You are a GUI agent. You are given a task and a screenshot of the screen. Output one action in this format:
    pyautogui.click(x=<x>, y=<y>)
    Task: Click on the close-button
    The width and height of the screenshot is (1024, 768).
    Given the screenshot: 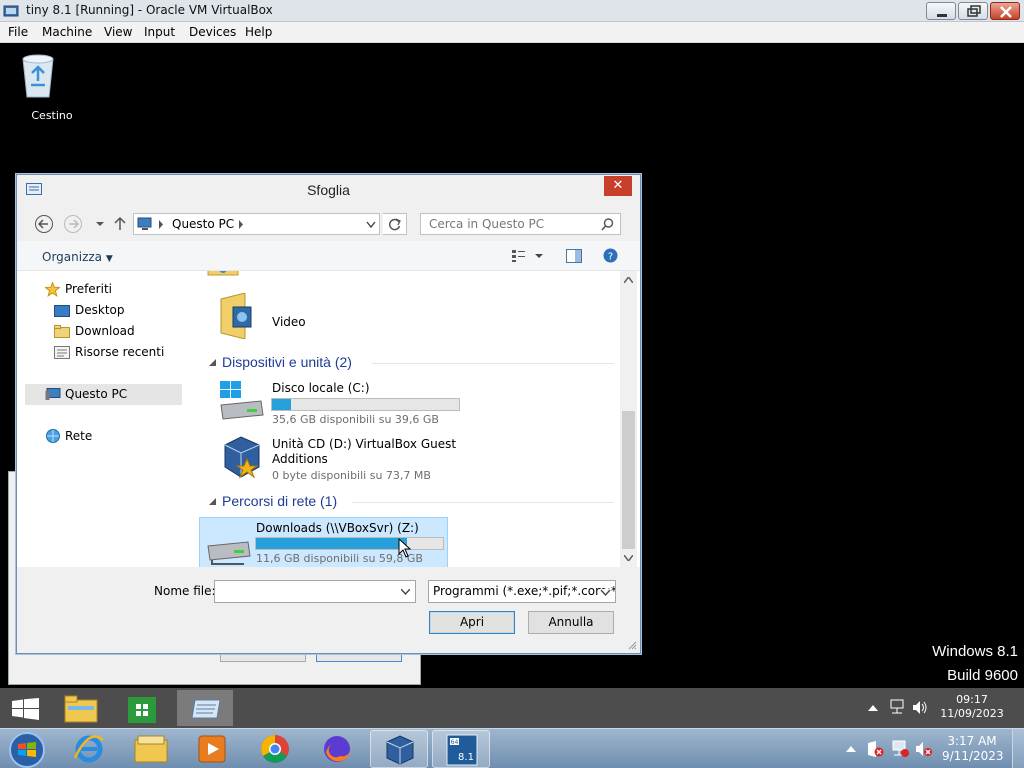 What is the action you would take?
    pyautogui.click(x=1005, y=11)
    